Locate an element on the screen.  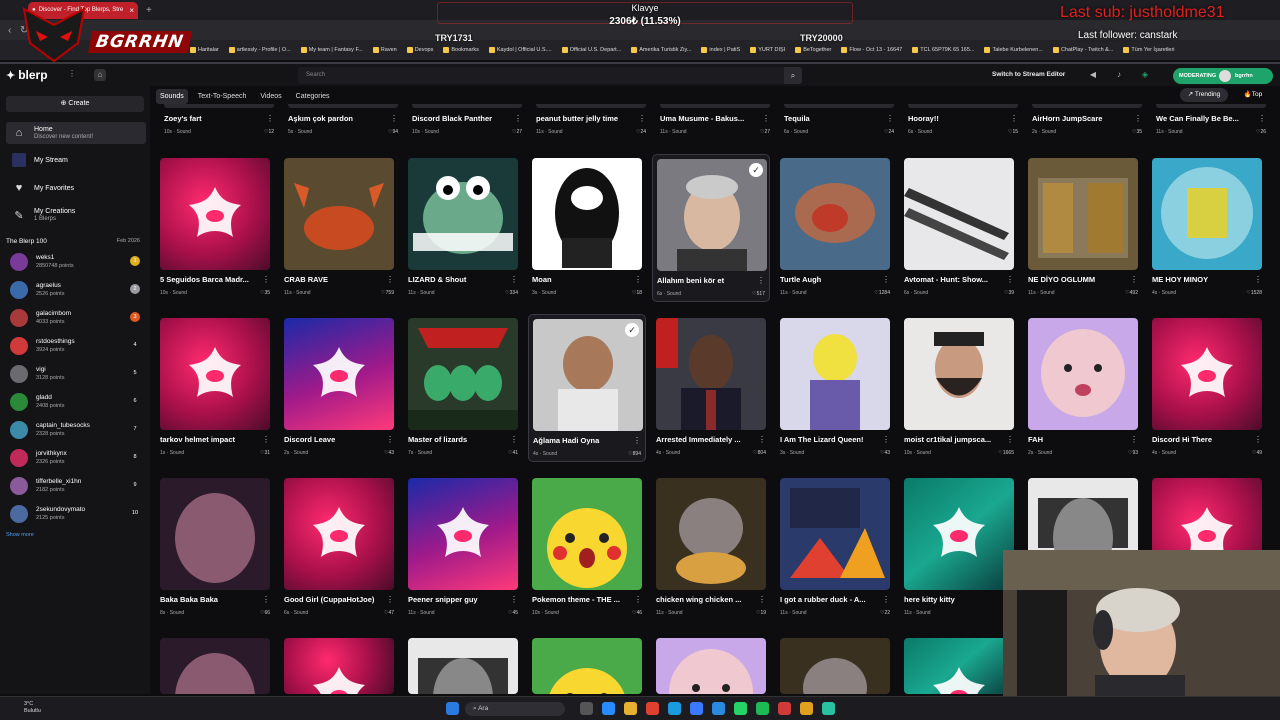
leaderboard-row: agraelus 2526 points 2 is located at coordinates (75, 291).